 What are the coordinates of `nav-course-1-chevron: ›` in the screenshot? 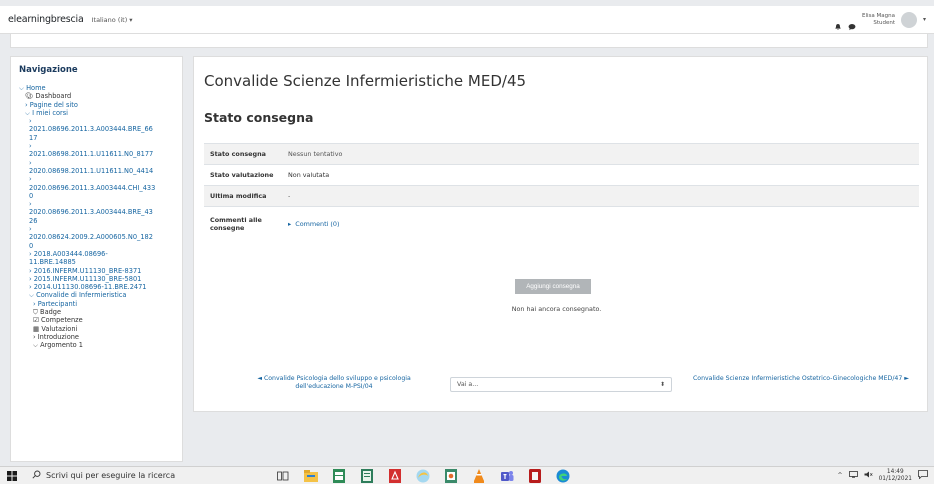 It's located at (96, 121).